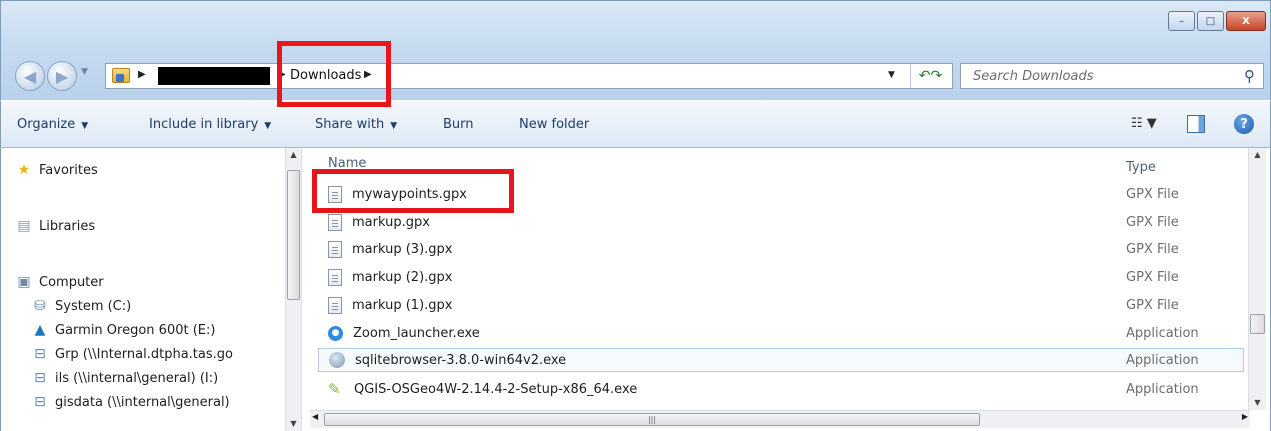  I want to click on library-icon: ▤, so click(24, 226).